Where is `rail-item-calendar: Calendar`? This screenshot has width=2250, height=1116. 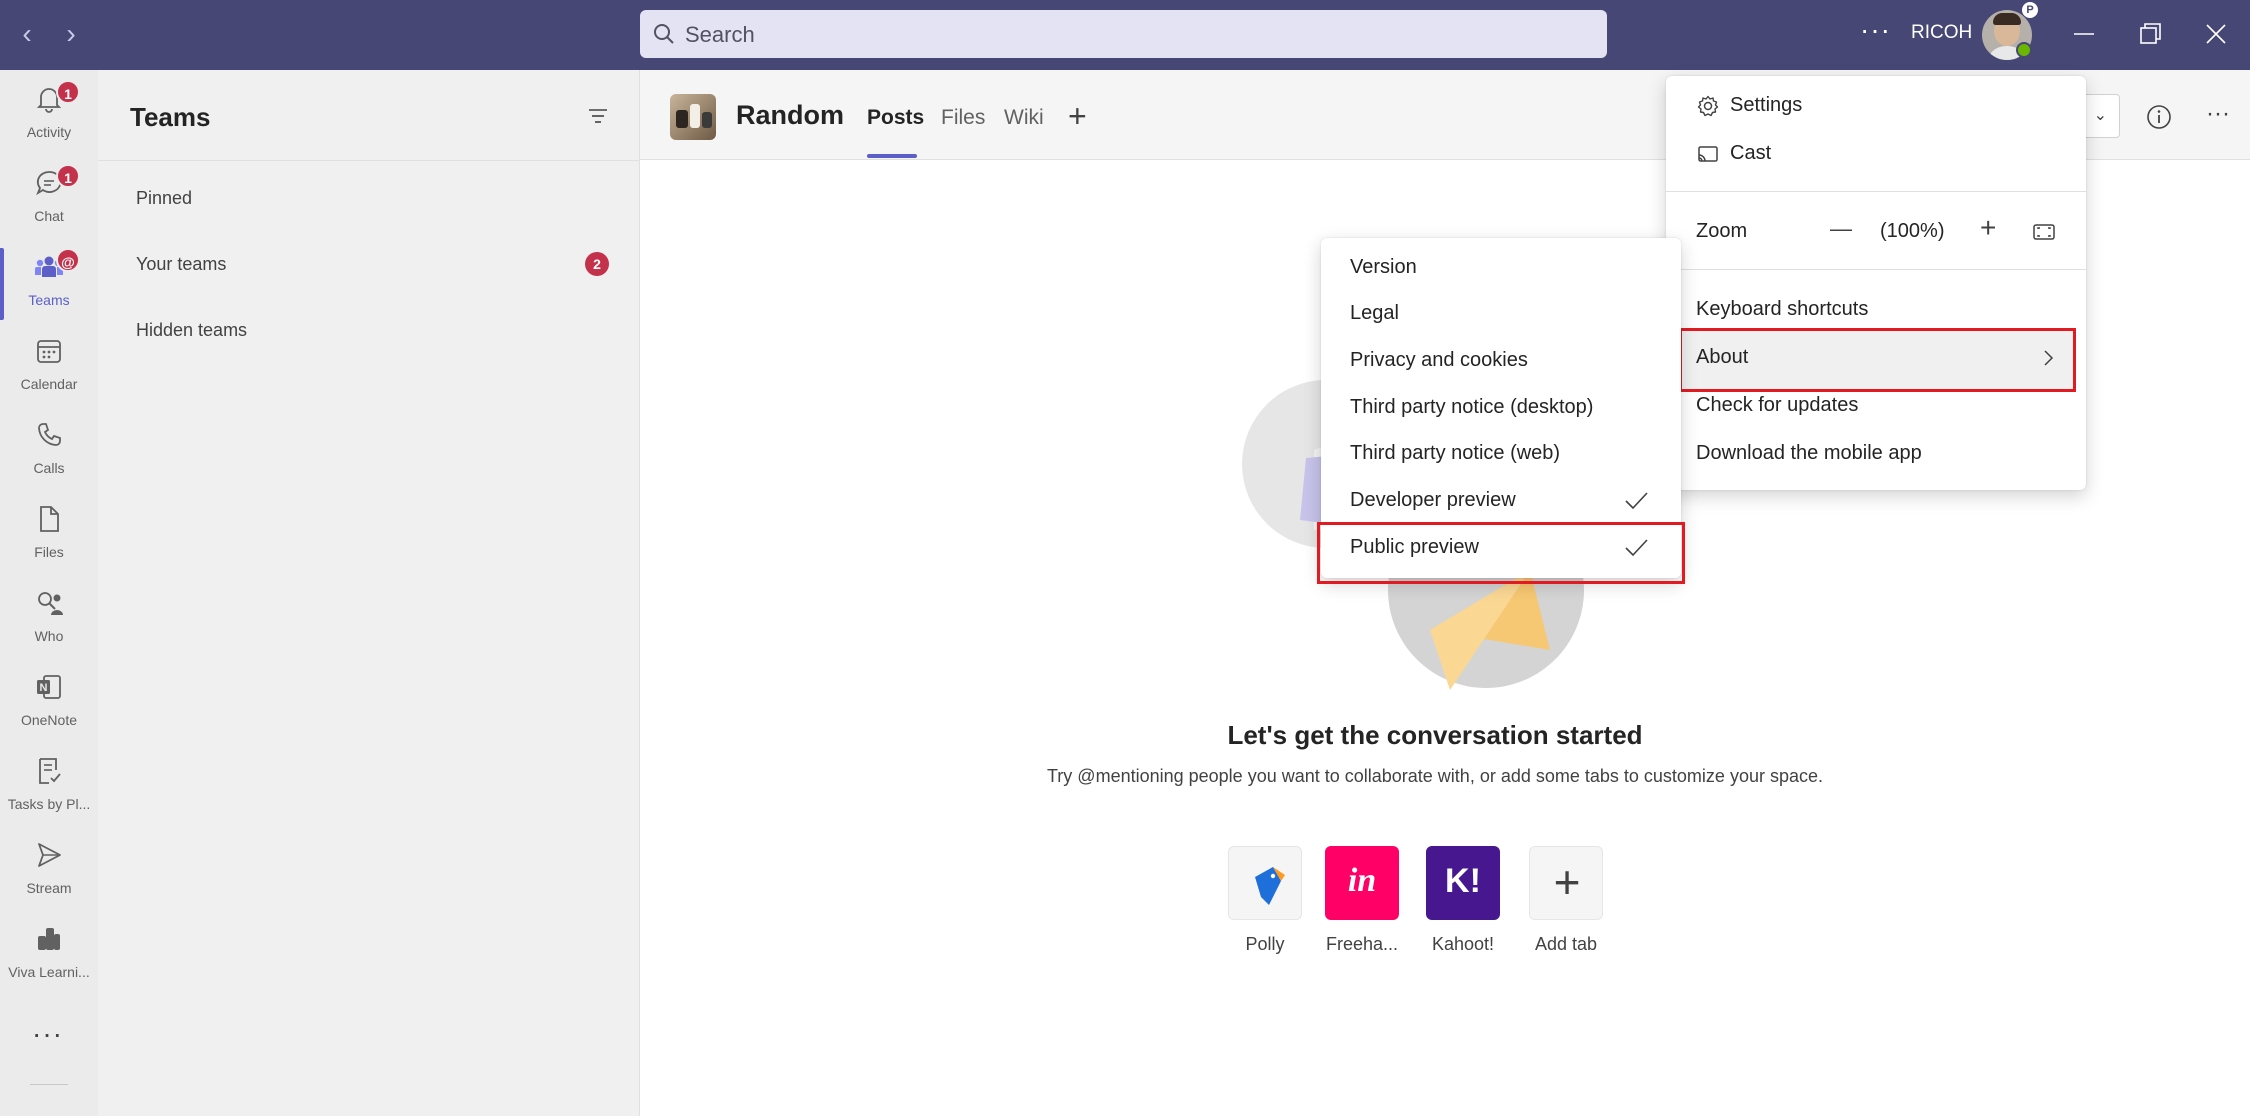 rail-item-calendar: Calendar is located at coordinates (49, 368).